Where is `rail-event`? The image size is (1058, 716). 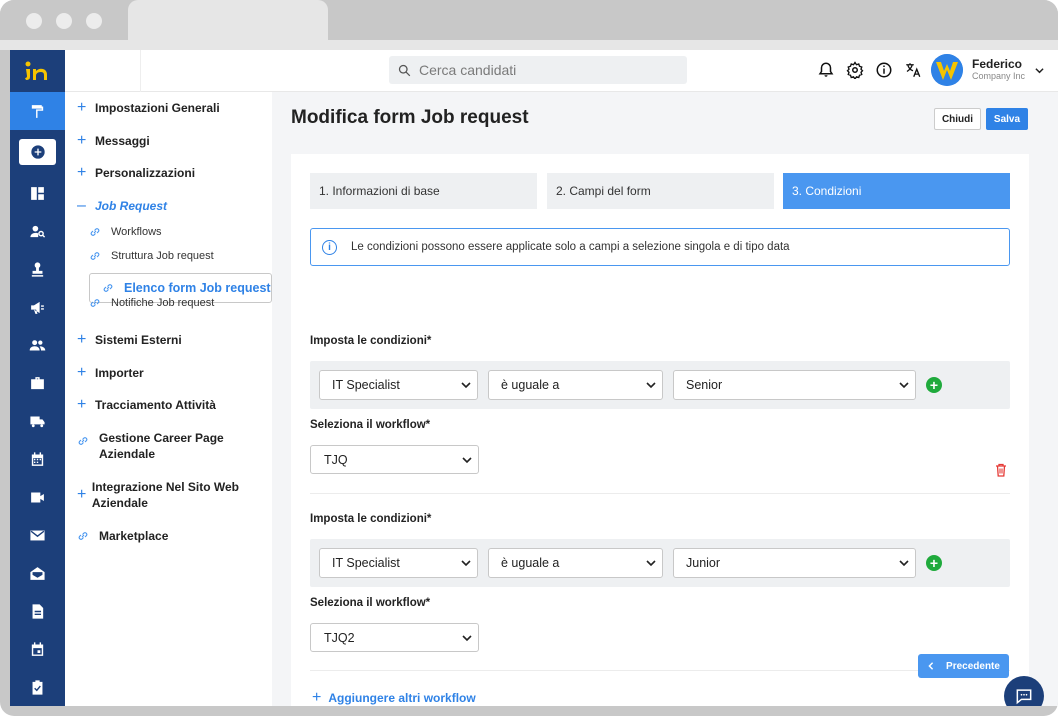
rail-event is located at coordinates (37, 649).